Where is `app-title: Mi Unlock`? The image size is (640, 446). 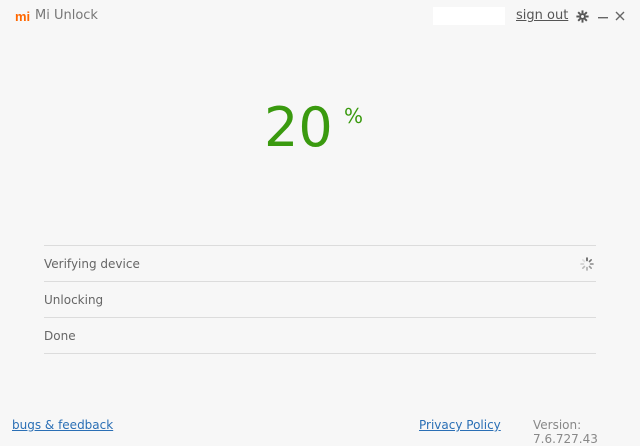
app-title: Mi Unlock is located at coordinates (66, 15).